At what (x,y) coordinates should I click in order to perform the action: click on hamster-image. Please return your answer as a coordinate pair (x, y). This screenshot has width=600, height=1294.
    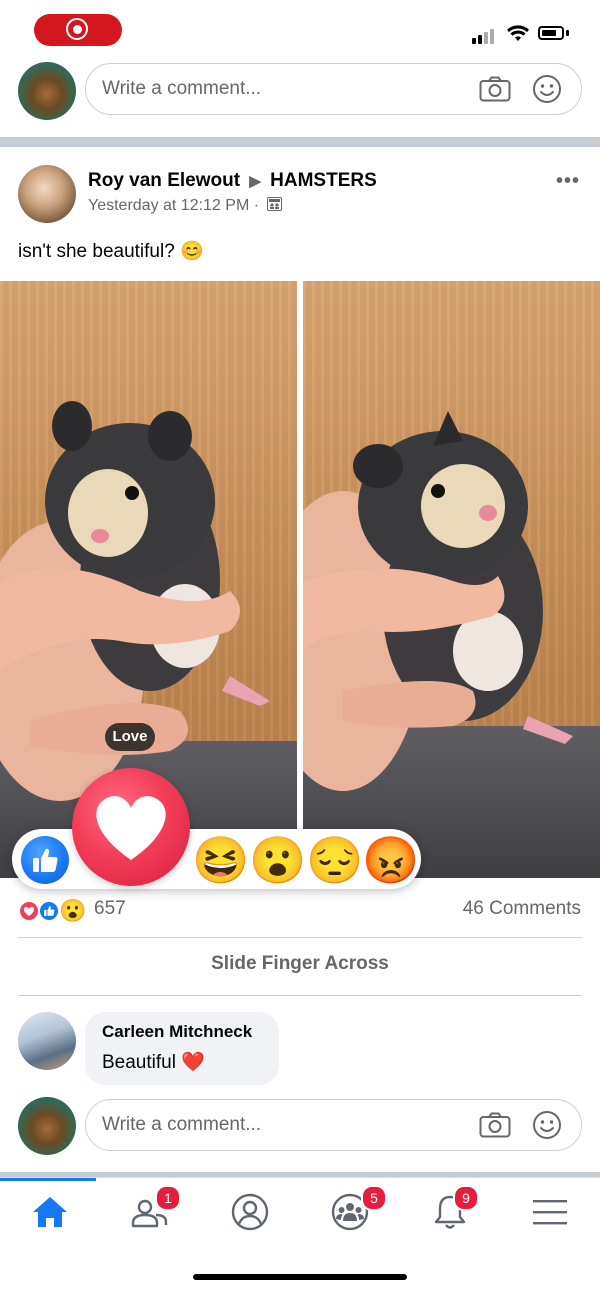
    Looking at the image, I should click on (438, 601).